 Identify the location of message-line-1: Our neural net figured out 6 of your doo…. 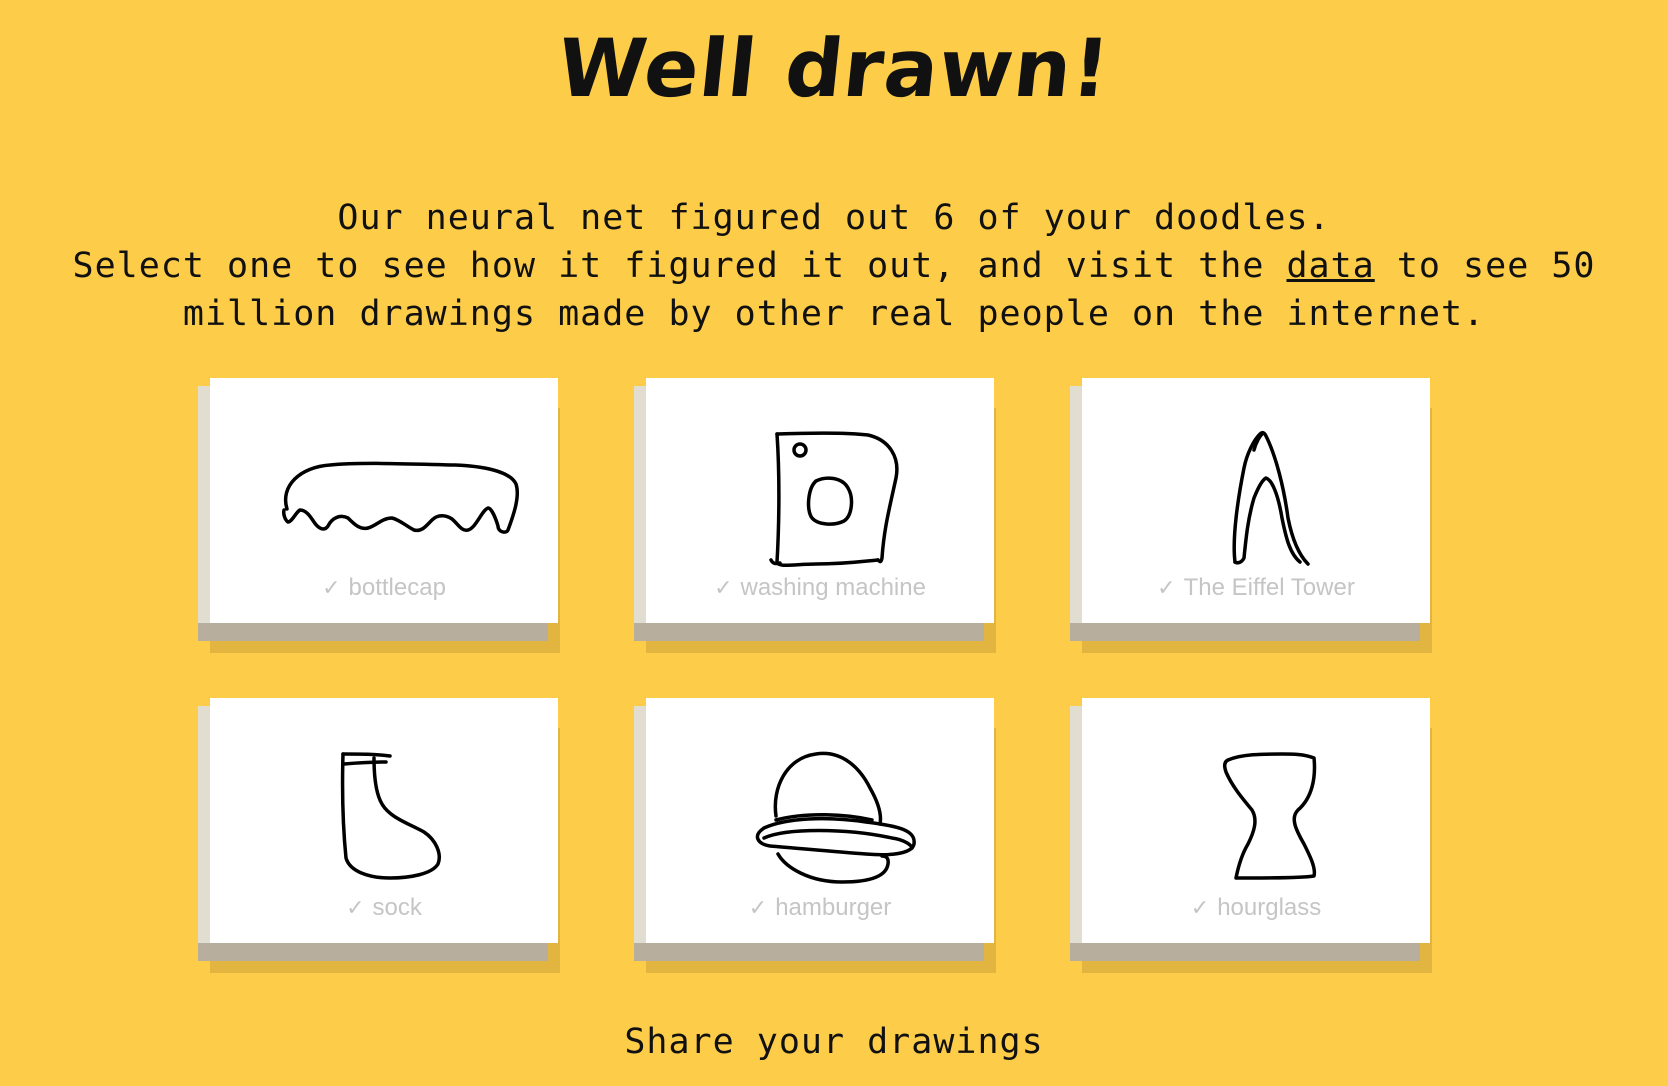
(834, 218).